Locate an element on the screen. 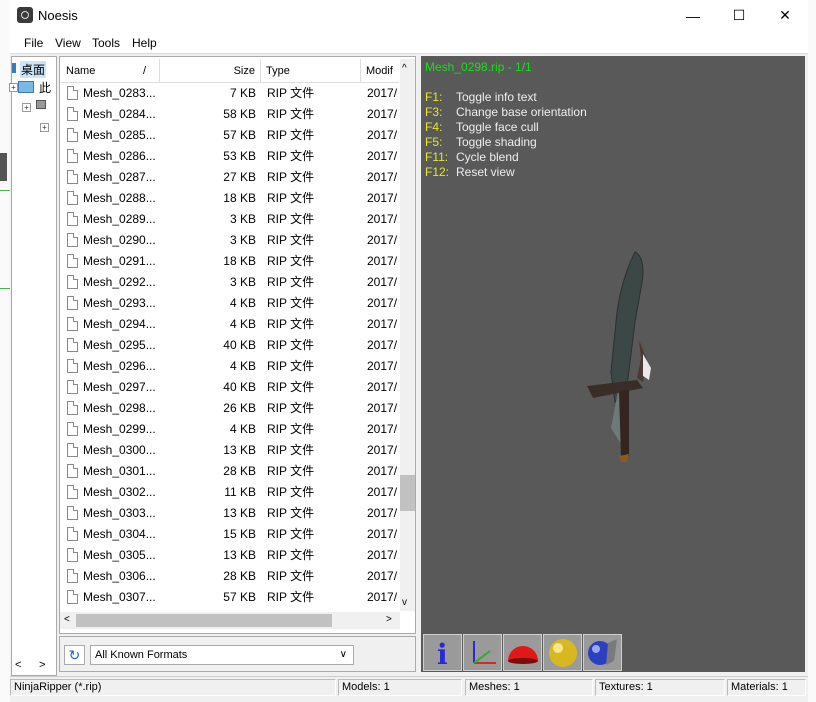 This screenshot has height=702, width=816. minimize-button: — is located at coordinates (693, 15).